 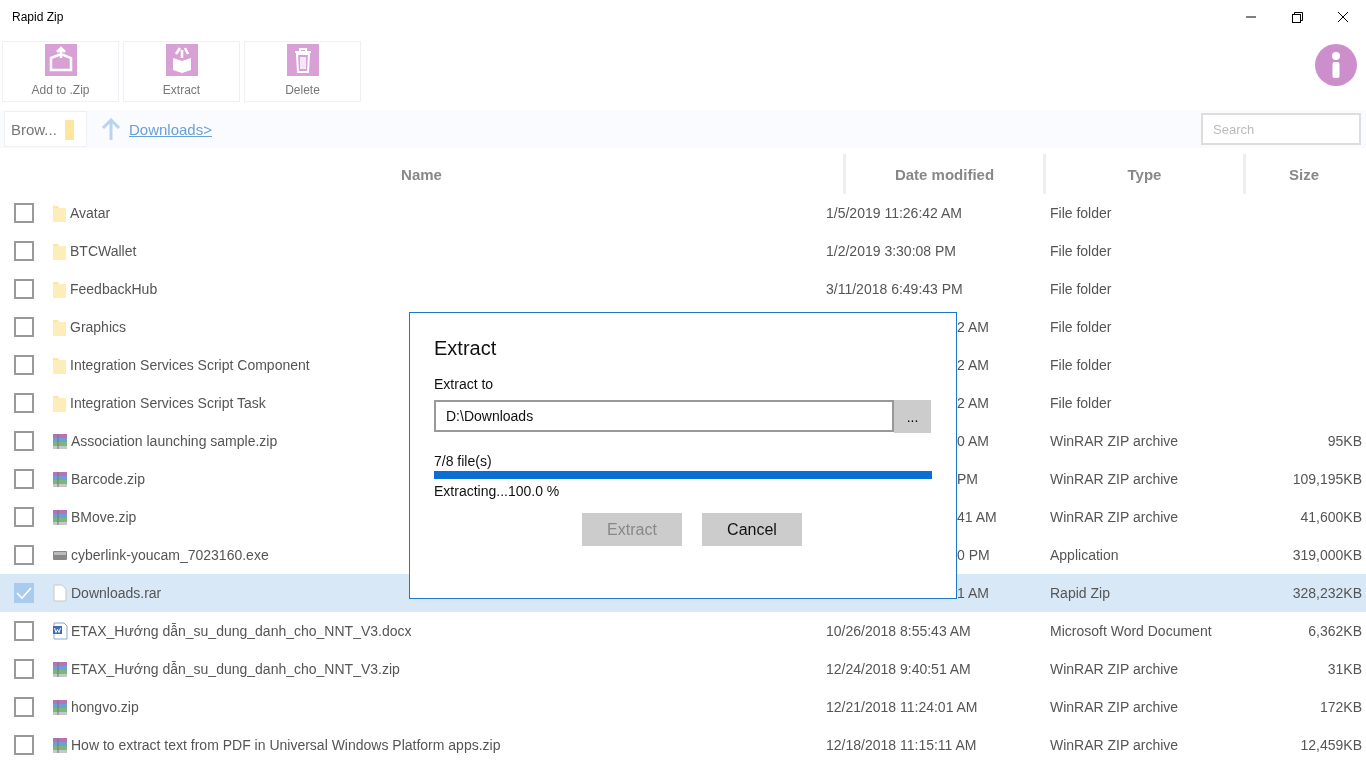 I want to click on column-header: Name, so click(x=421, y=174).